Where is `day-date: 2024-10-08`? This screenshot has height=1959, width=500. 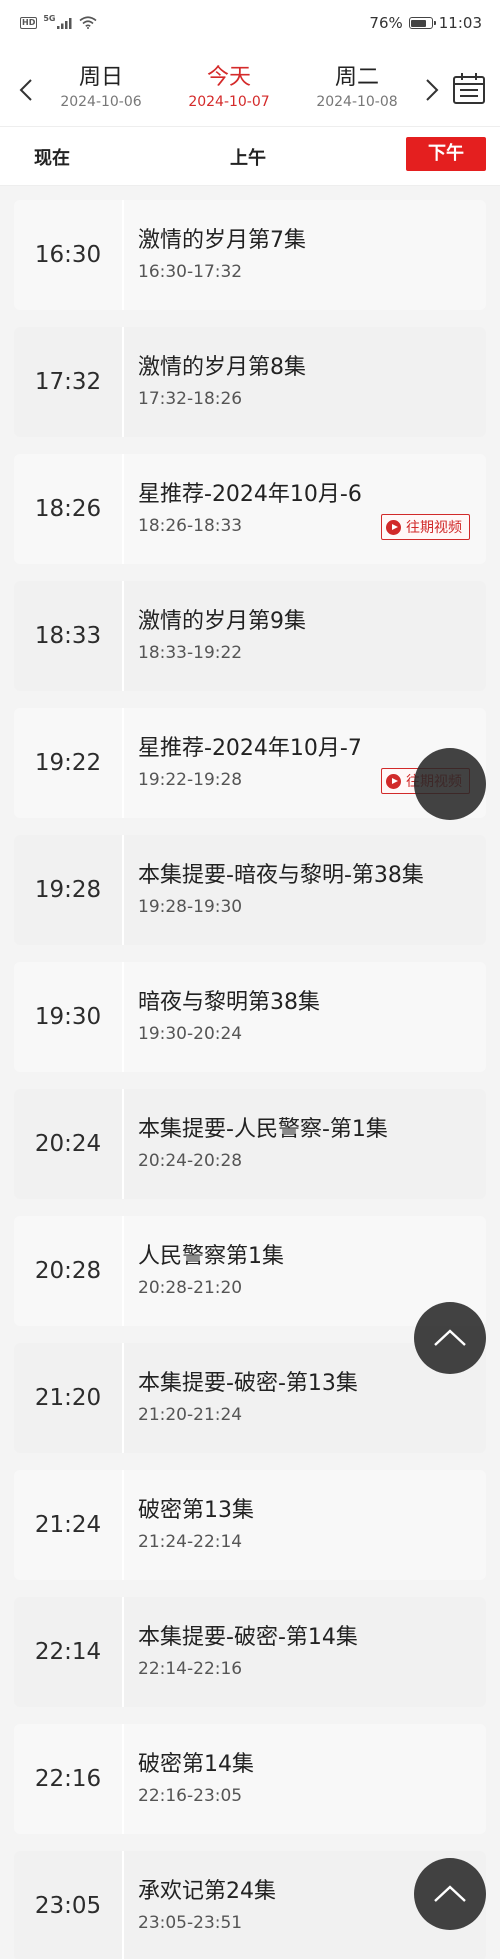 day-date: 2024-10-08 is located at coordinates (357, 102).